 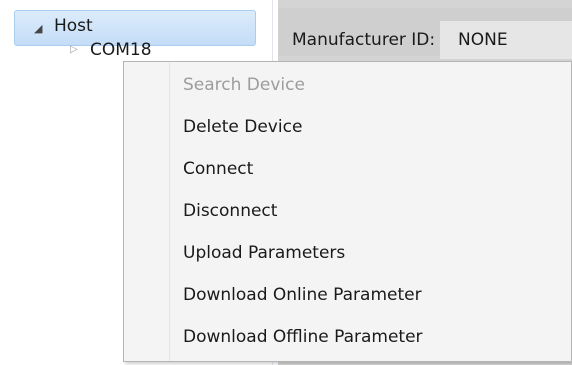 What do you see at coordinates (370, 169) in the screenshot?
I see `menu-item-connect: Connect` at bounding box center [370, 169].